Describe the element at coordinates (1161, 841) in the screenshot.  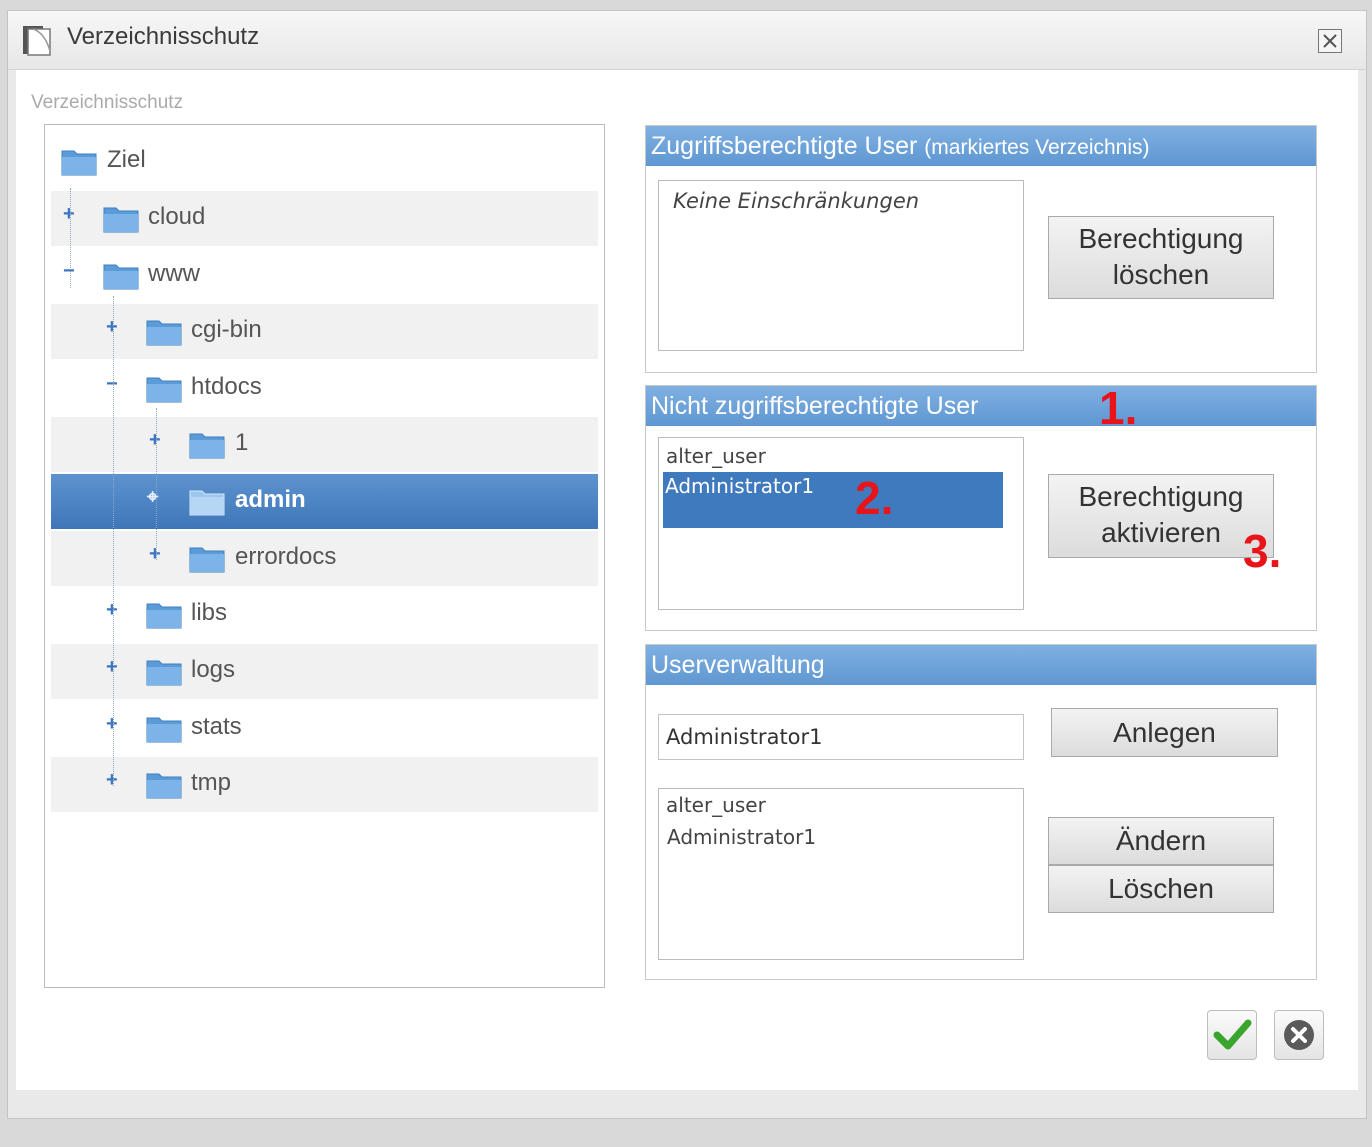
I see `change-user-button: Ändern` at that location.